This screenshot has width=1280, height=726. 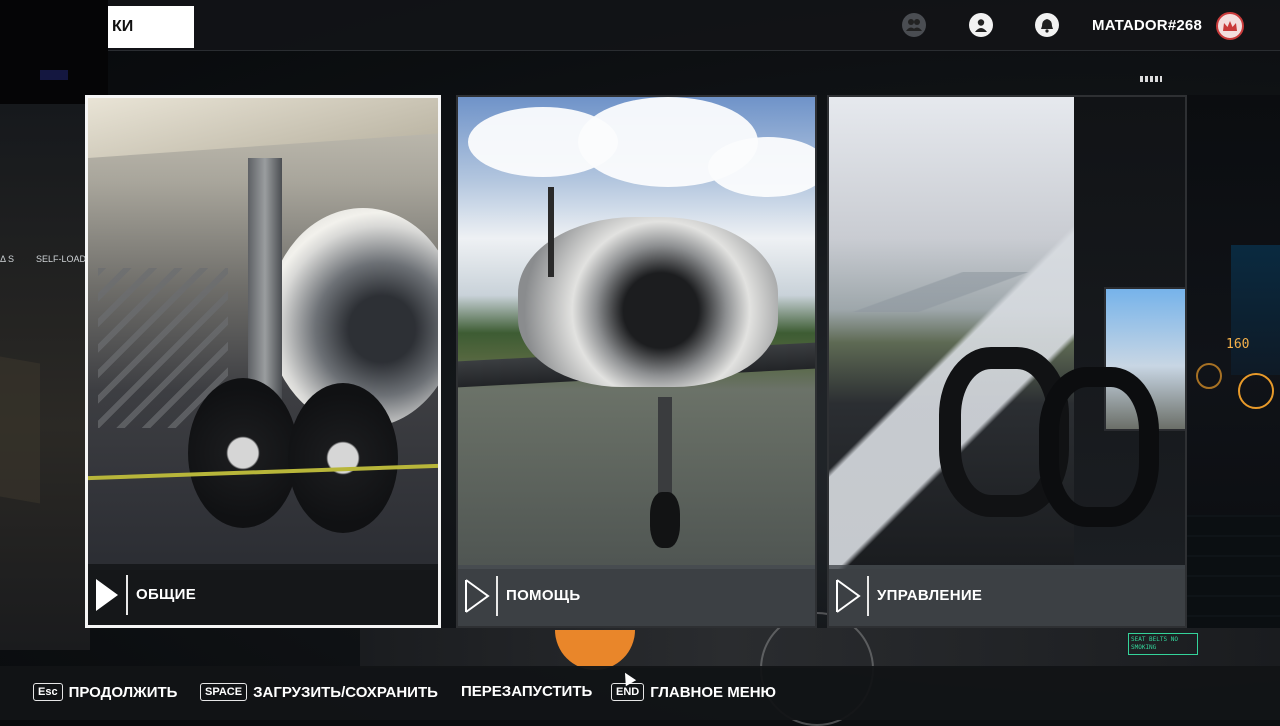 I want to click on side-label-left: Δ S, so click(x=7, y=259).